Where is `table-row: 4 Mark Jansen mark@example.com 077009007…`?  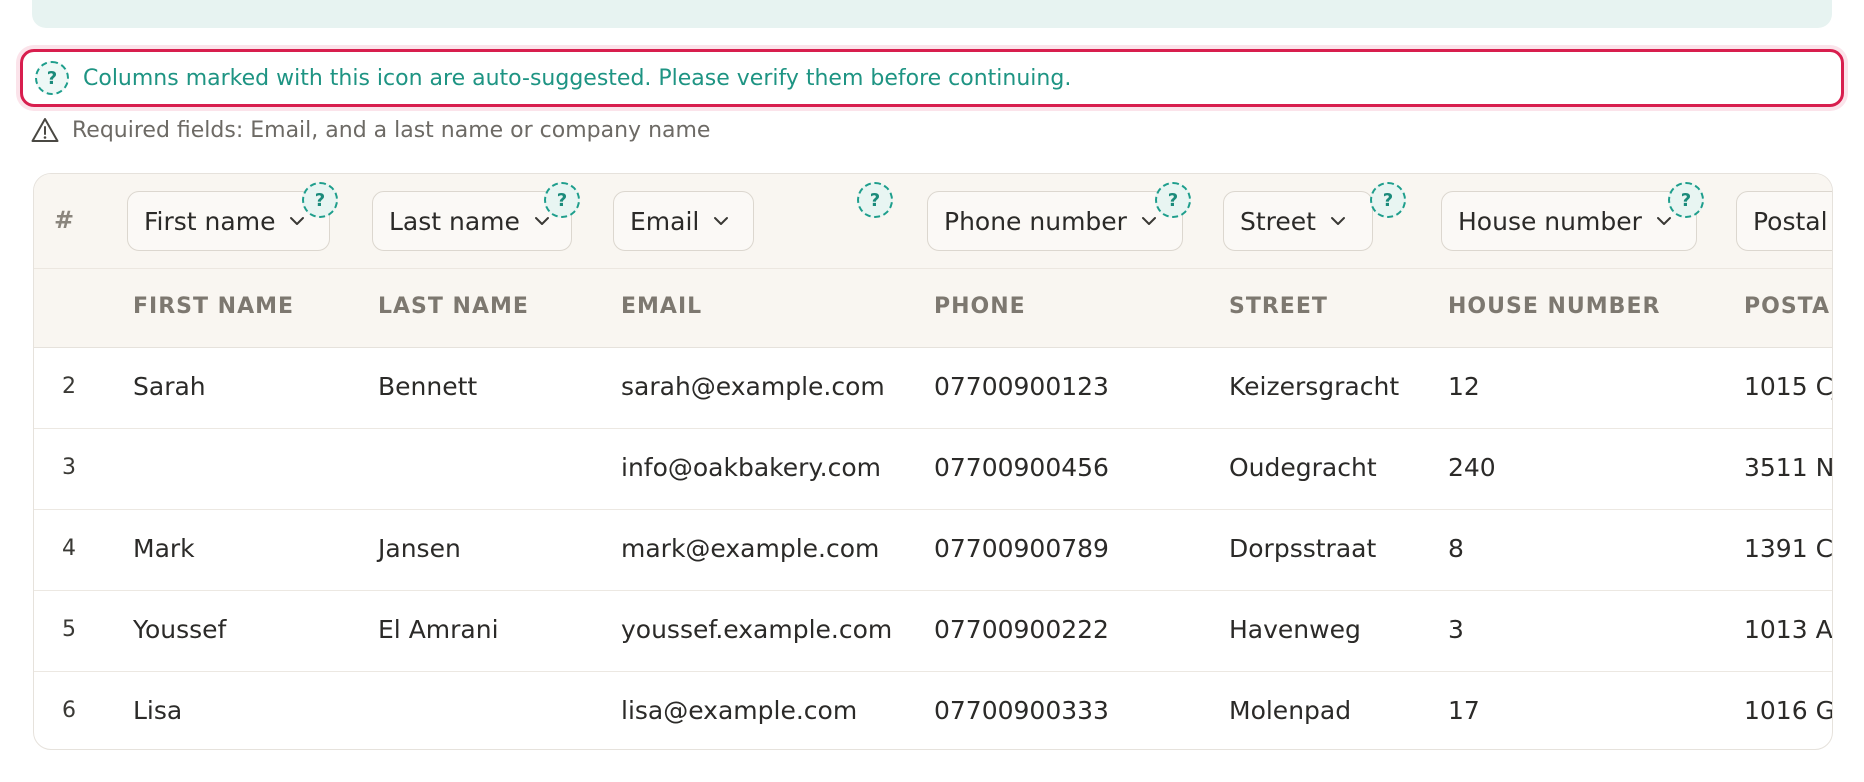 table-row: 4 Mark Jansen mark@example.com 077009007… is located at coordinates (933, 550).